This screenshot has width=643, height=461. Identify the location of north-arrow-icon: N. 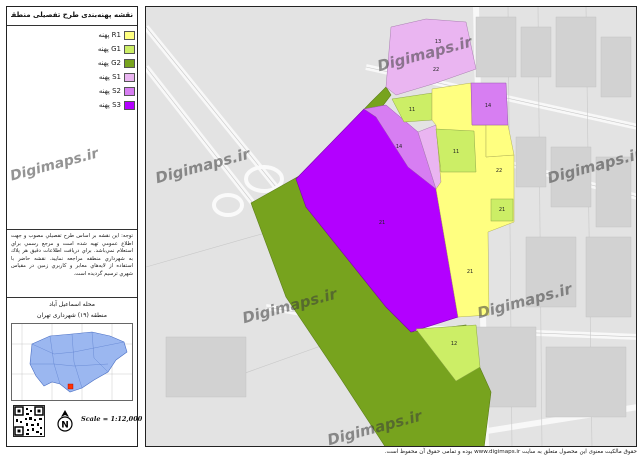
(65, 421).